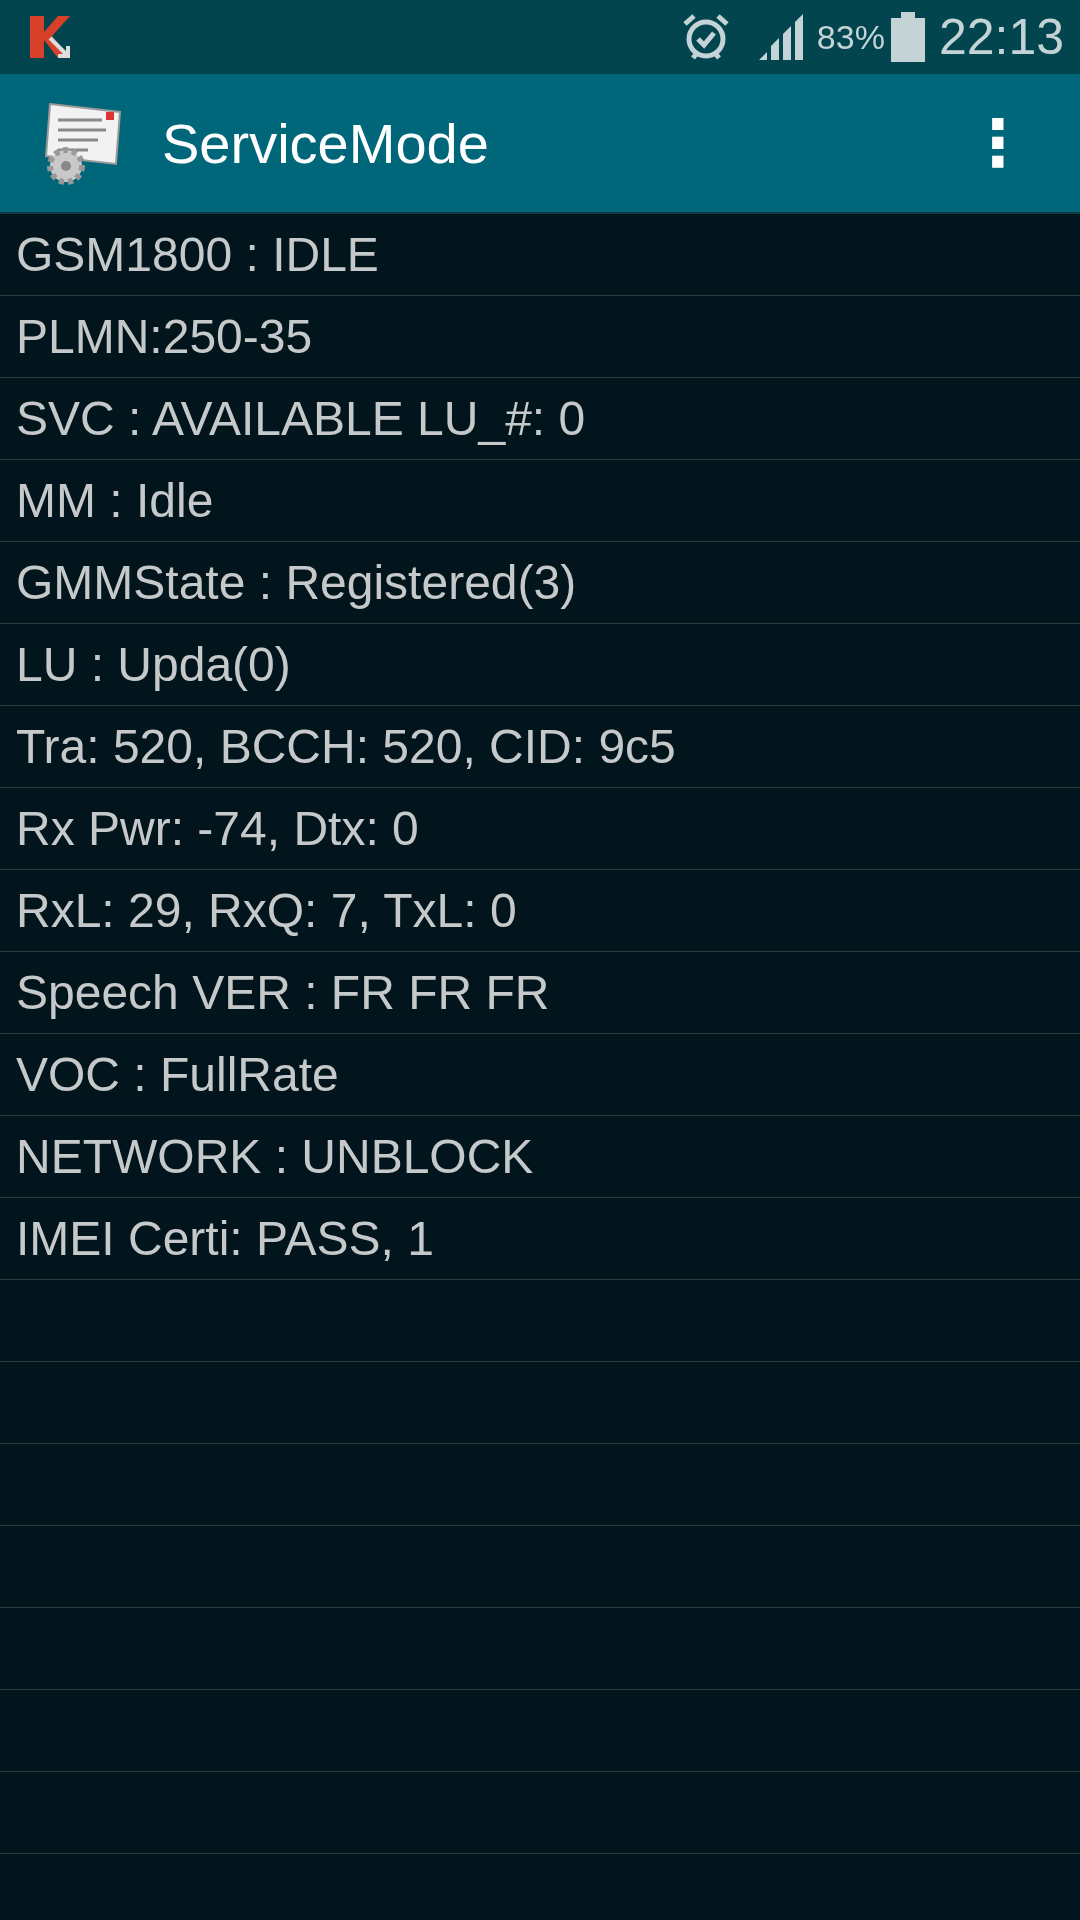 This screenshot has width=1080, height=1920. Describe the element at coordinates (346, 746) in the screenshot. I see `info-line: Tra: 520, BCCH: 520, CID: 9c5` at that location.